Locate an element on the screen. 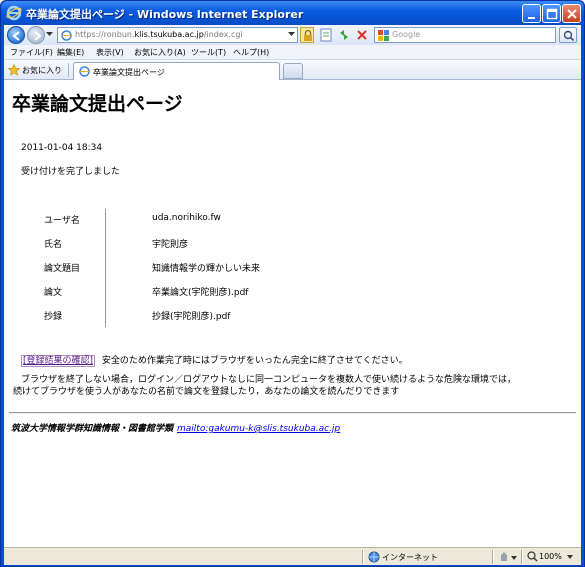 This screenshot has height=567, width=585. close-icon is located at coordinates (572, 14).